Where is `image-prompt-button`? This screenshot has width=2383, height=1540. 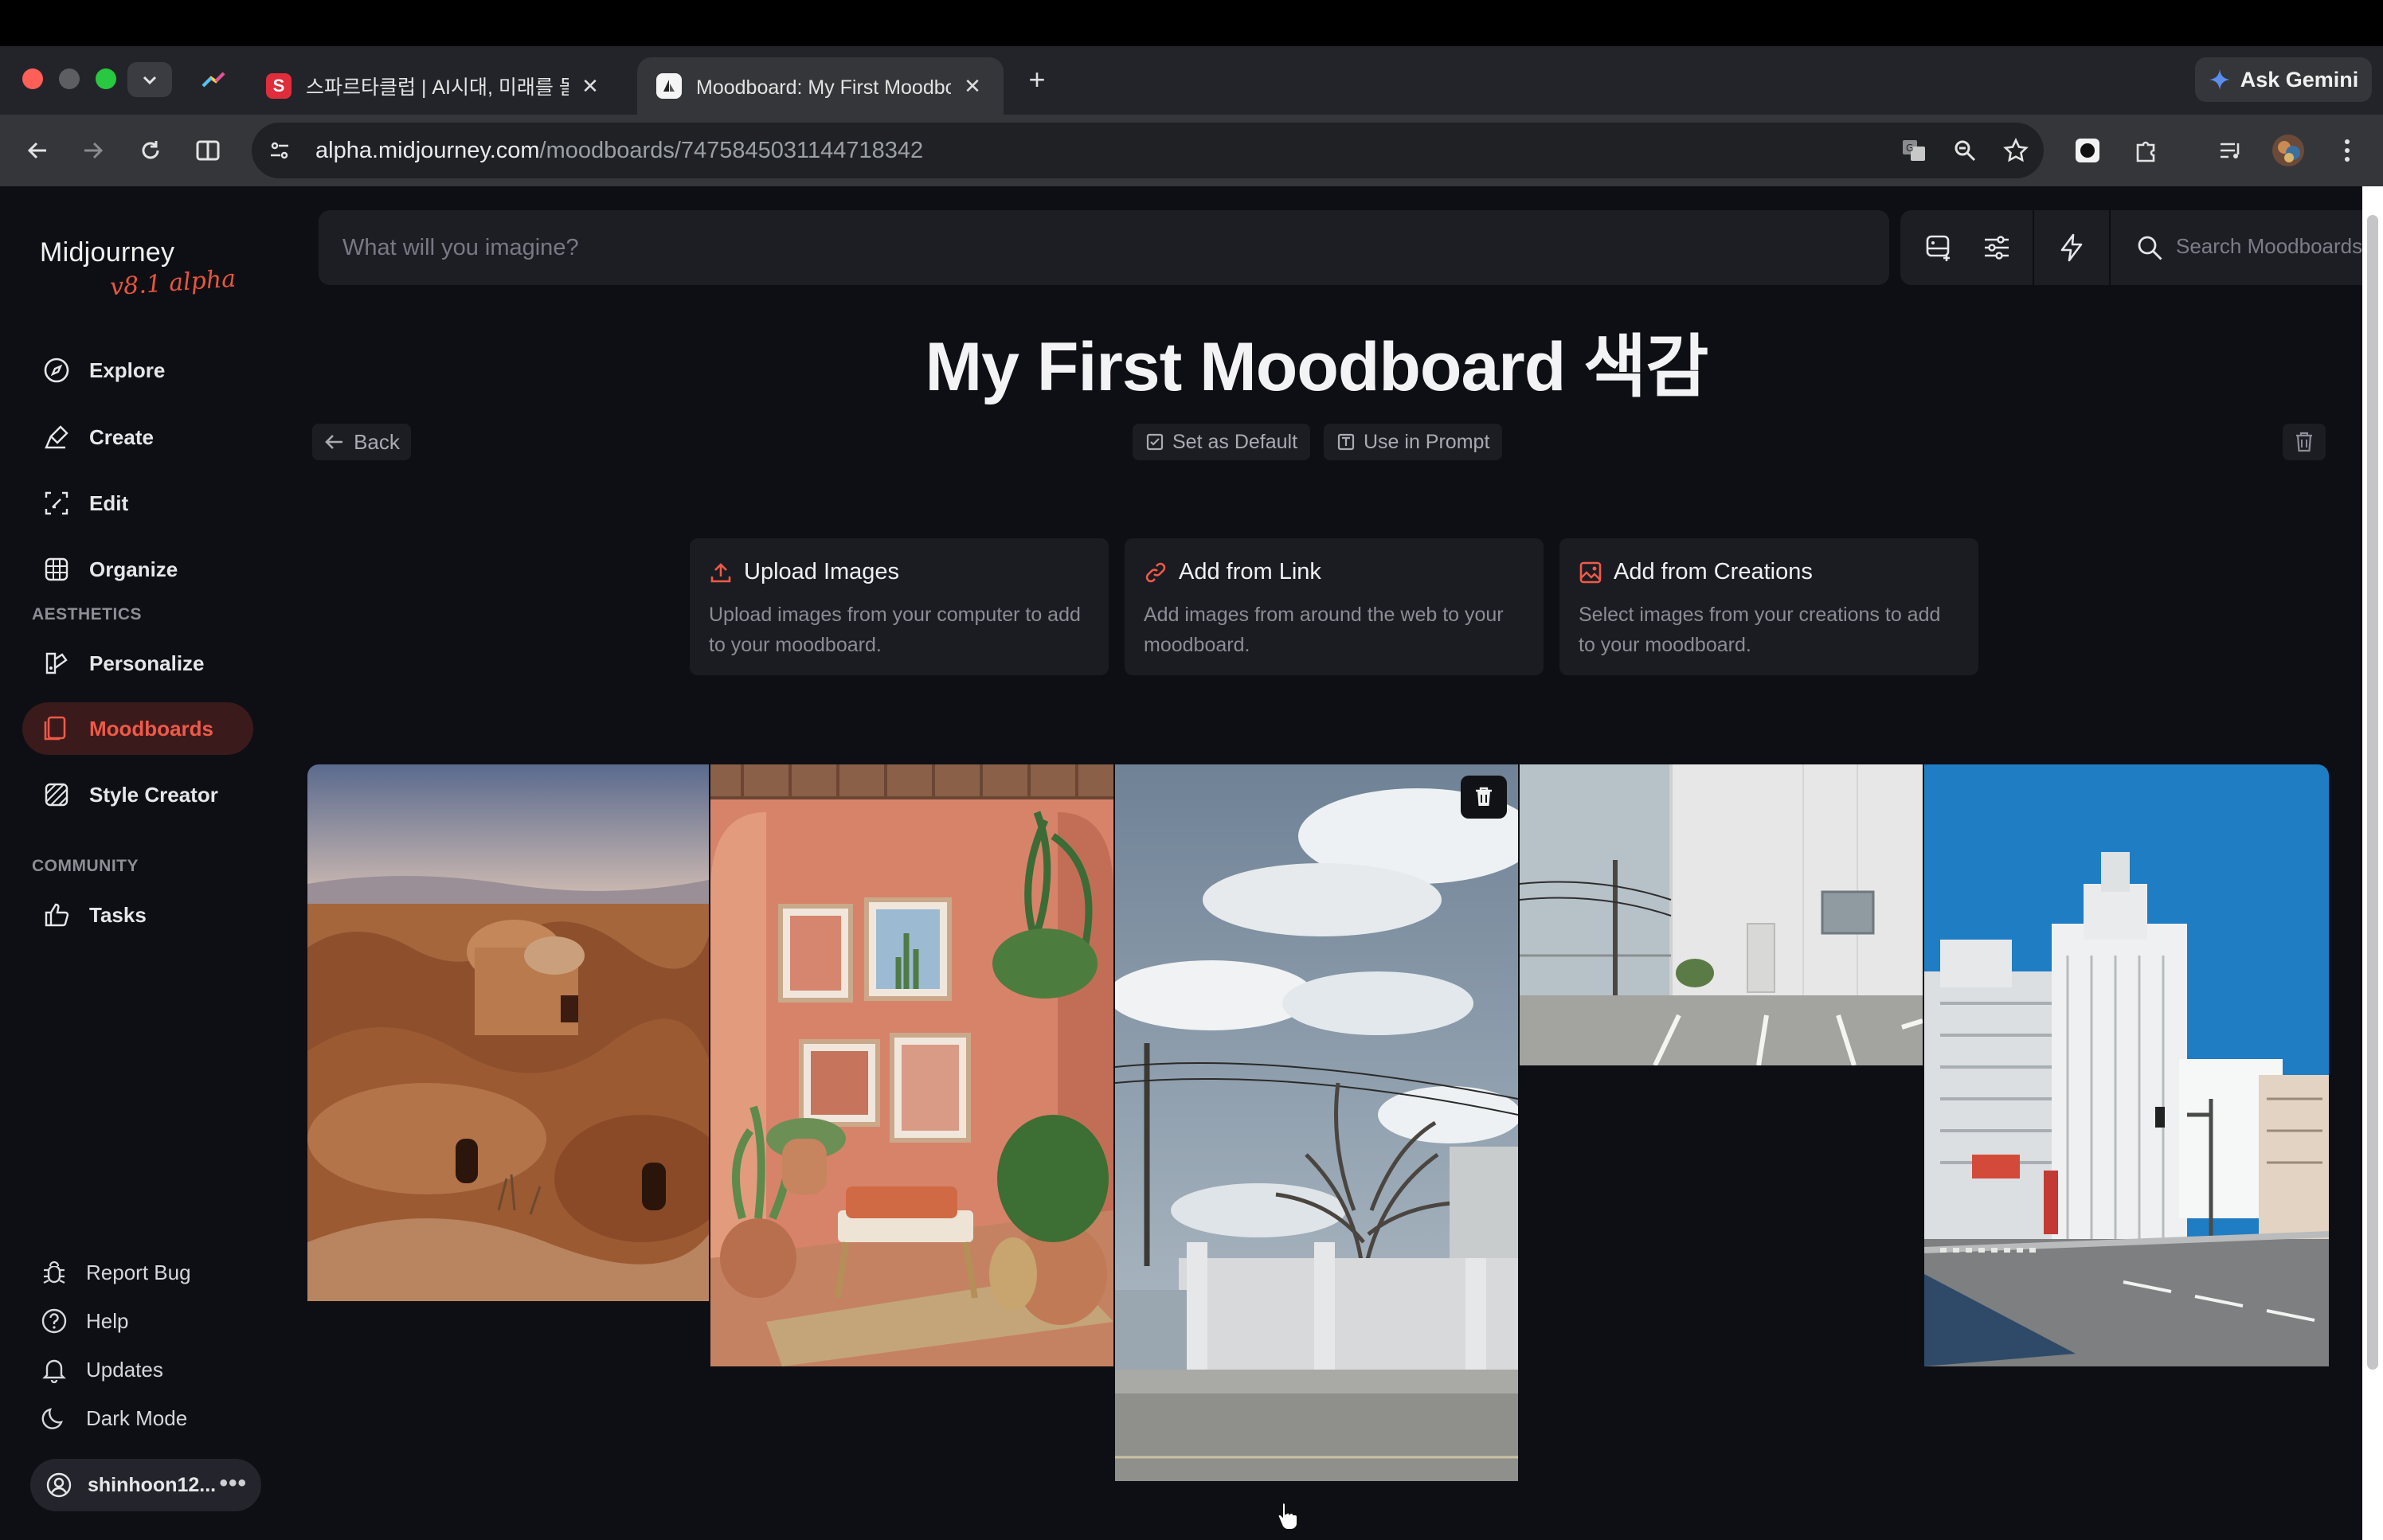
image-prompt-button is located at coordinates (1939, 248).